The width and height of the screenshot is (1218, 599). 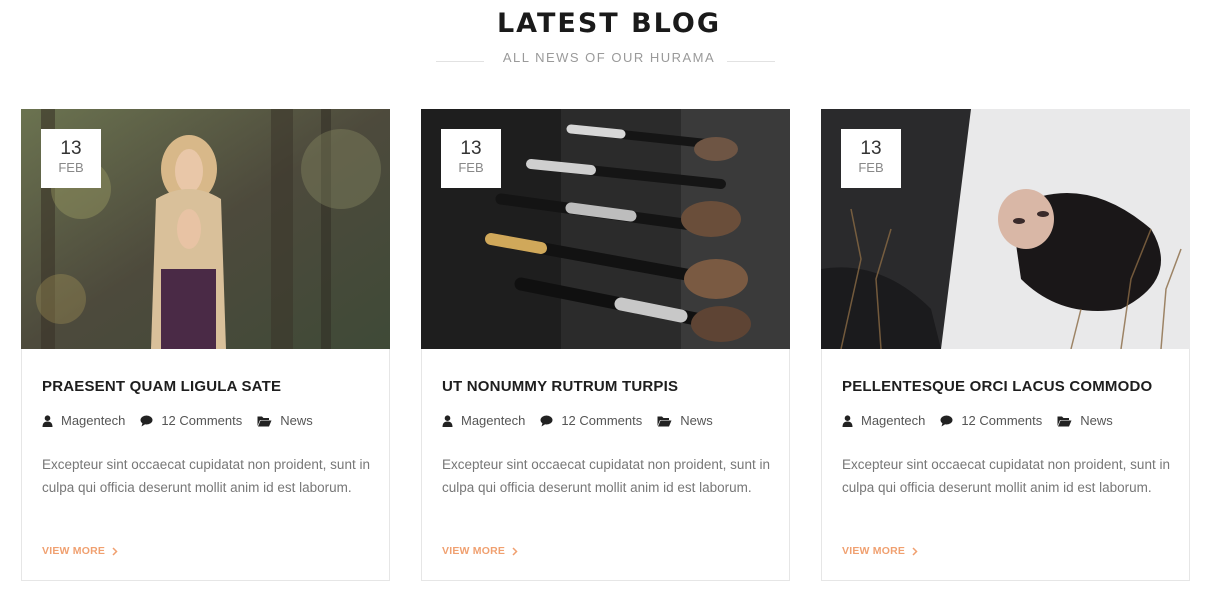 What do you see at coordinates (560, 386) in the screenshot?
I see `post-title: UT NONUMMY RUTRUM TURPIS` at bounding box center [560, 386].